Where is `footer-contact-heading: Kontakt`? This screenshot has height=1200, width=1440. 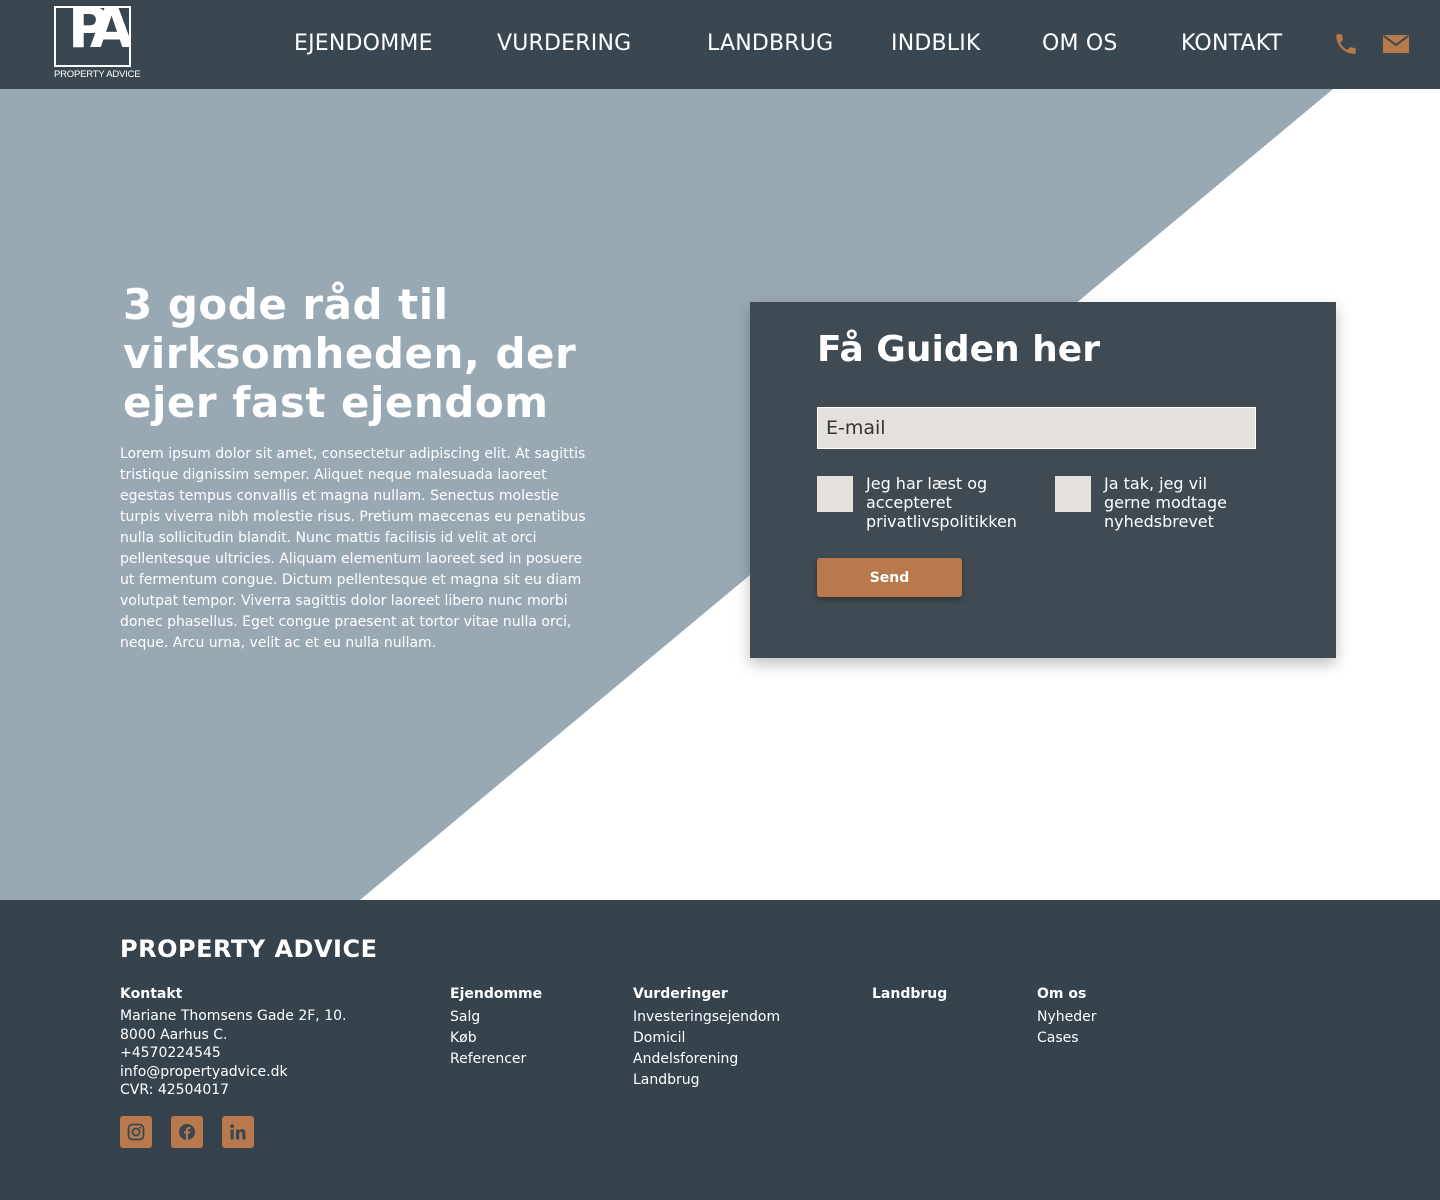
footer-contact-heading: Kontakt is located at coordinates (151, 994).